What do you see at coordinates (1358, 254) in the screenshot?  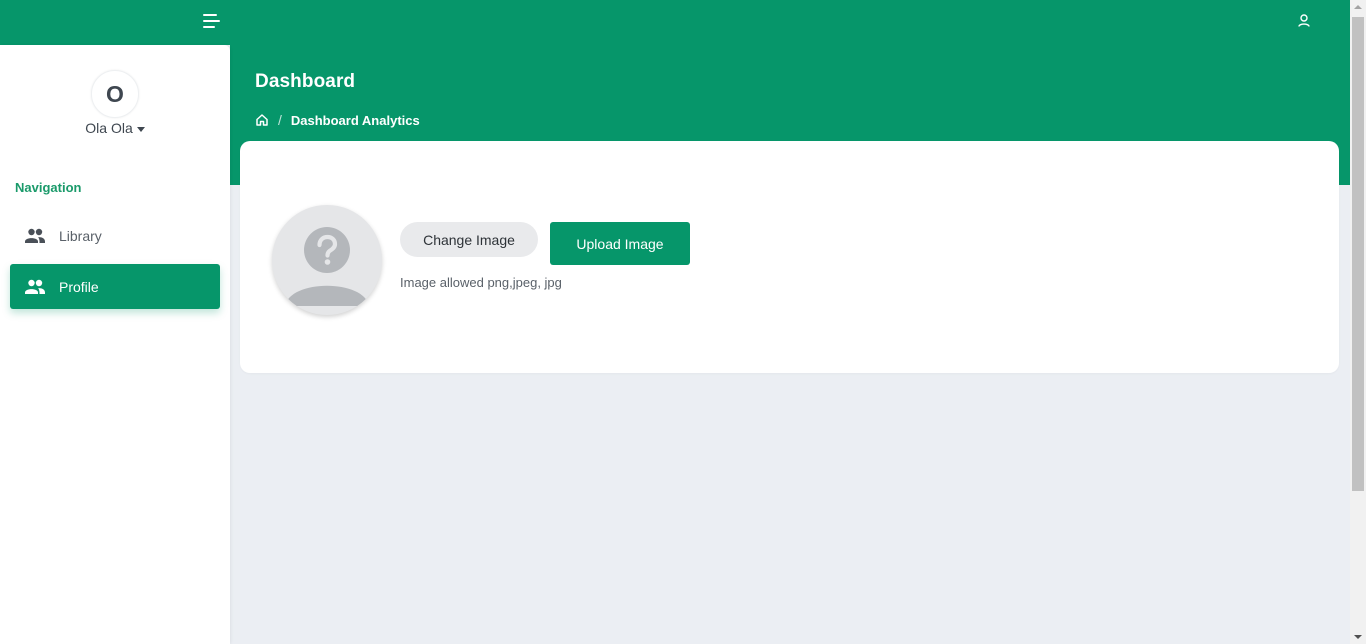 I see `scrollbar-thumb` at bounding box center [1358, 254].